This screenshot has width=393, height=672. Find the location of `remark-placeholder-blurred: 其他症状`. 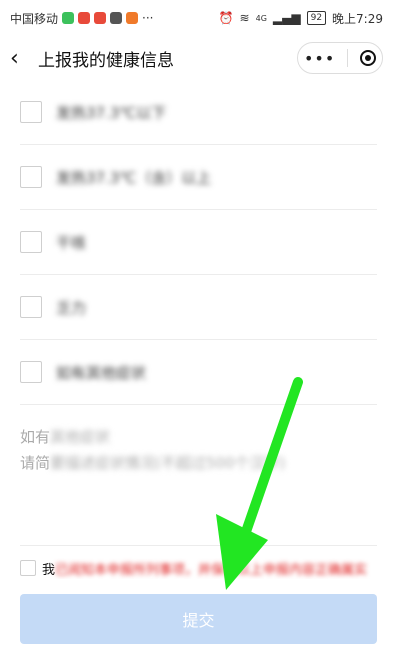

remark-placeholder-blurred: 其他症状 is located at coordinates (80, 437).